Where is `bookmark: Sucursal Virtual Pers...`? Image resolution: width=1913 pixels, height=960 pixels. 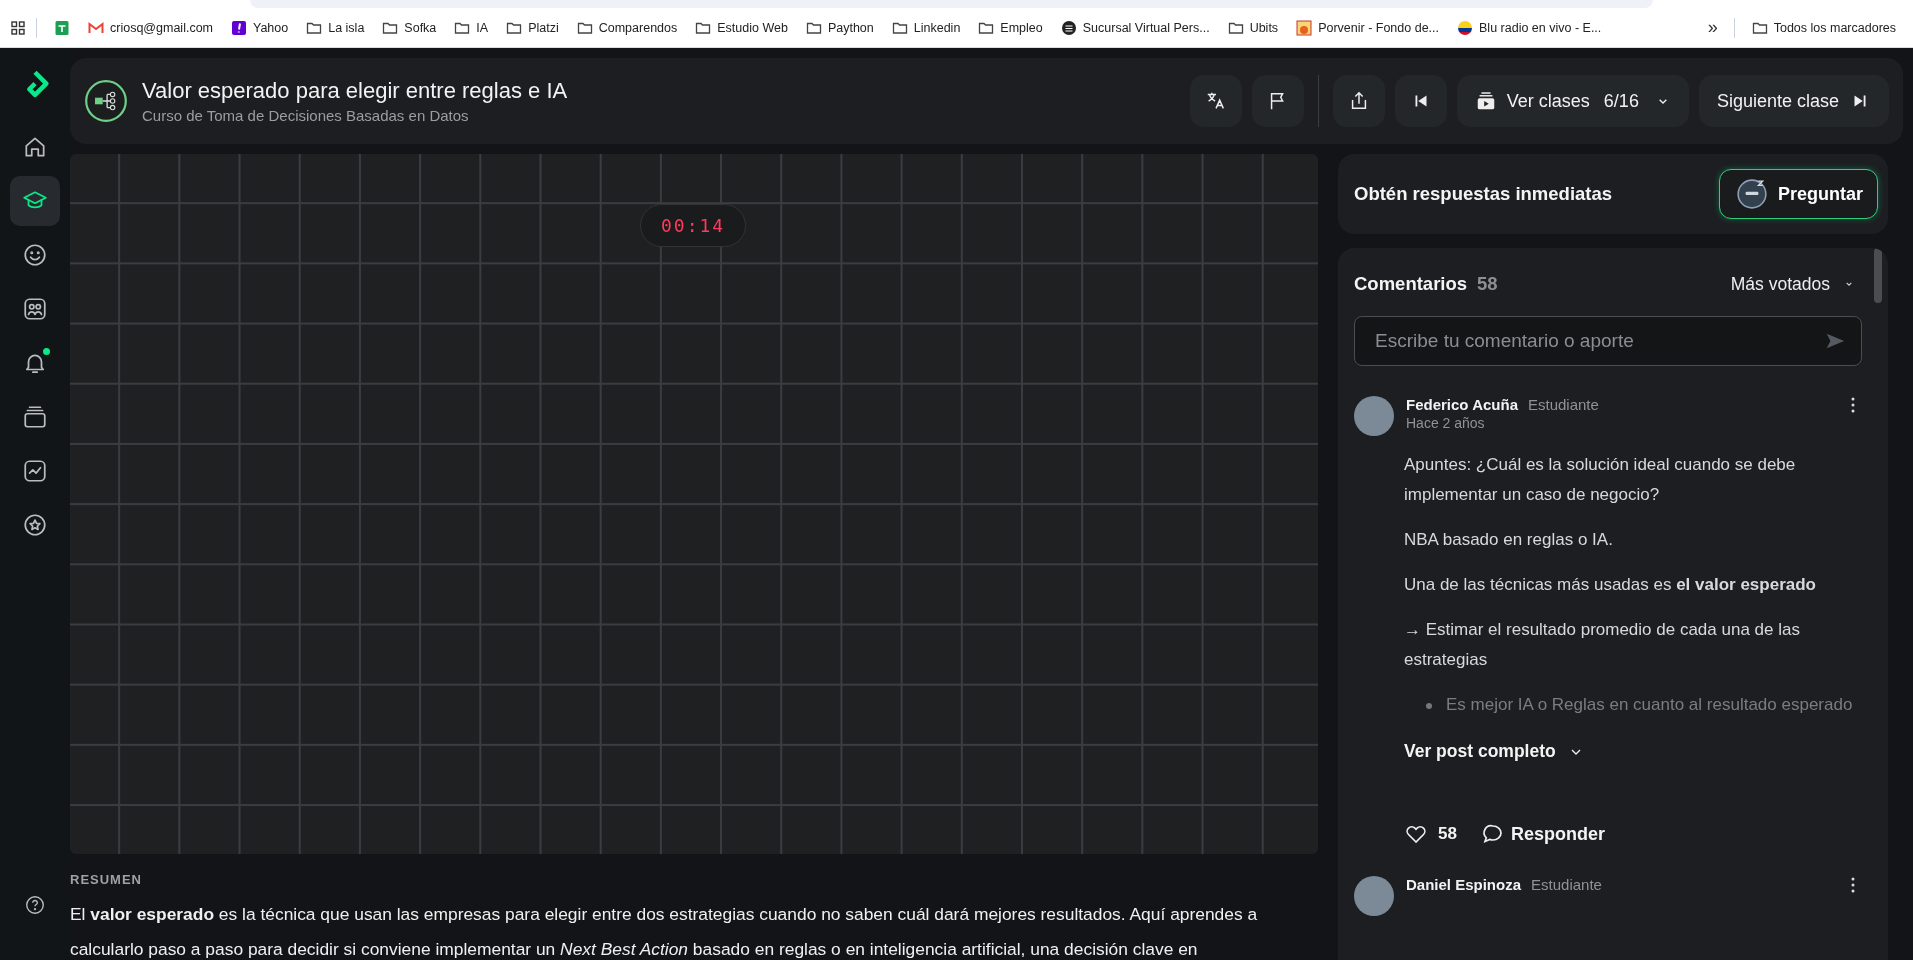
bookmark: Sucursal Virtual Pers... is located at coordinates (1135, 27).